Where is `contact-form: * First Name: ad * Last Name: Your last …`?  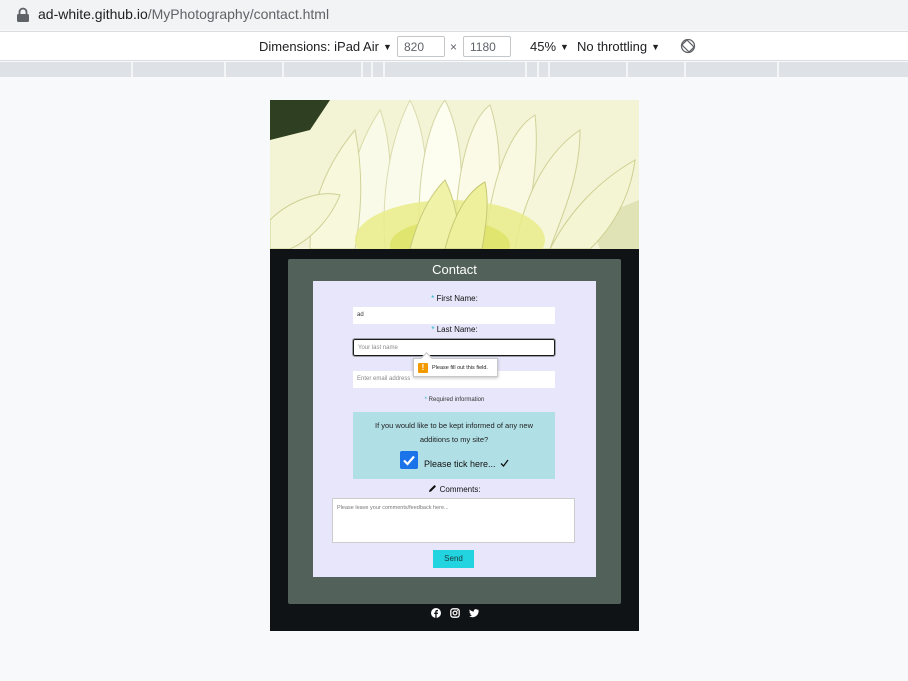
contact-form: * First Name: ad * Last Name: Your last … is located at coordinates (454, 429).